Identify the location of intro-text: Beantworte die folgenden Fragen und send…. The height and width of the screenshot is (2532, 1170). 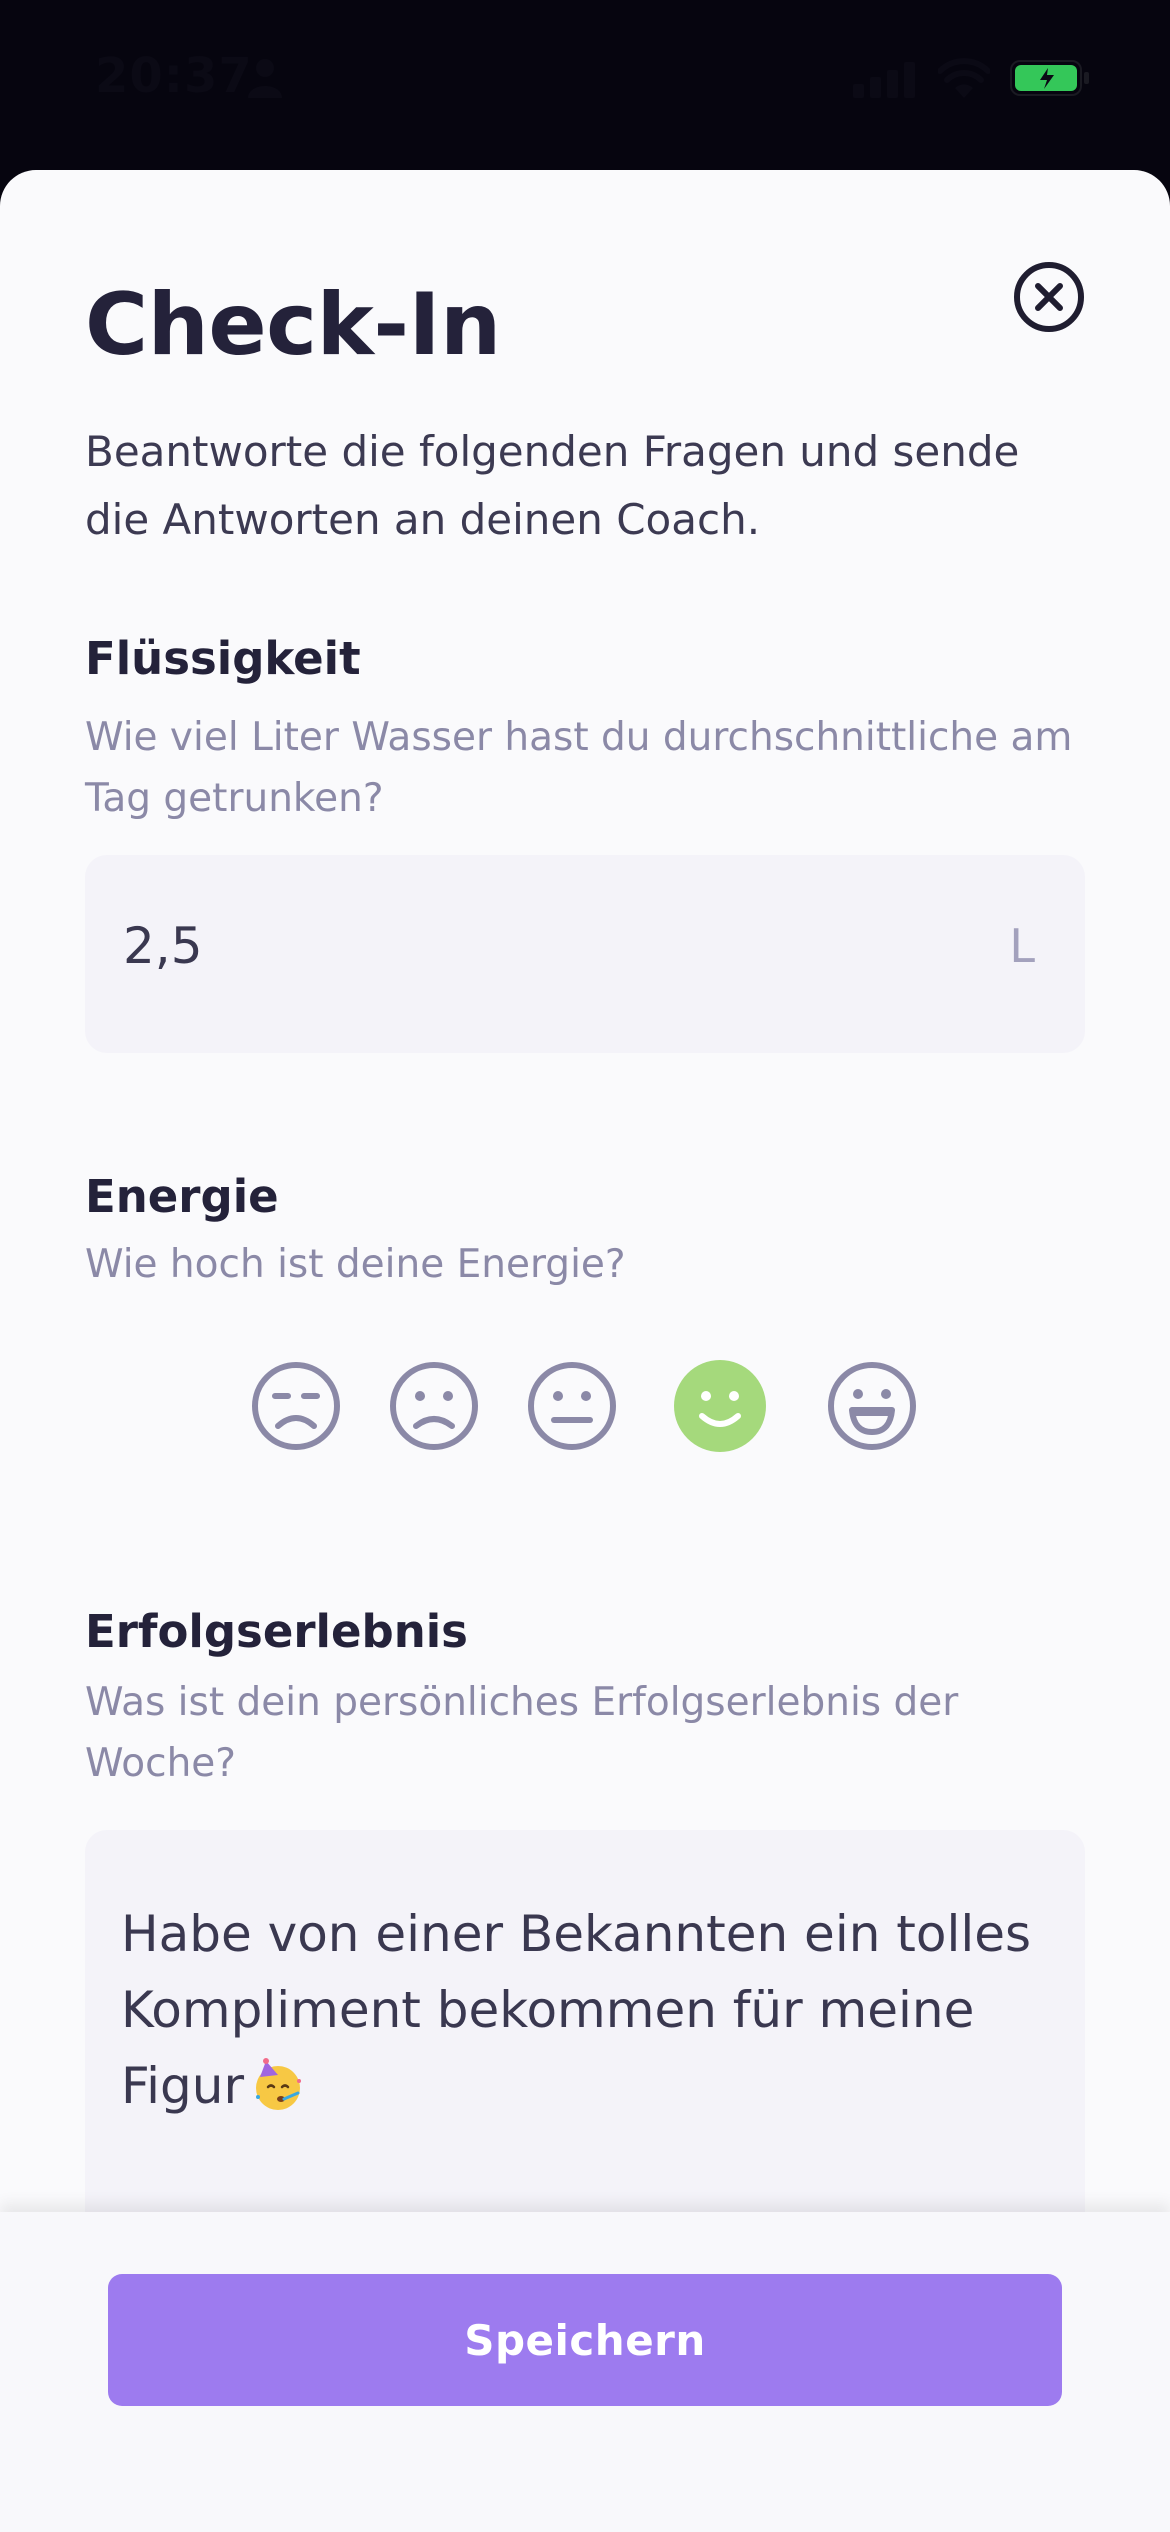
(552, 485).